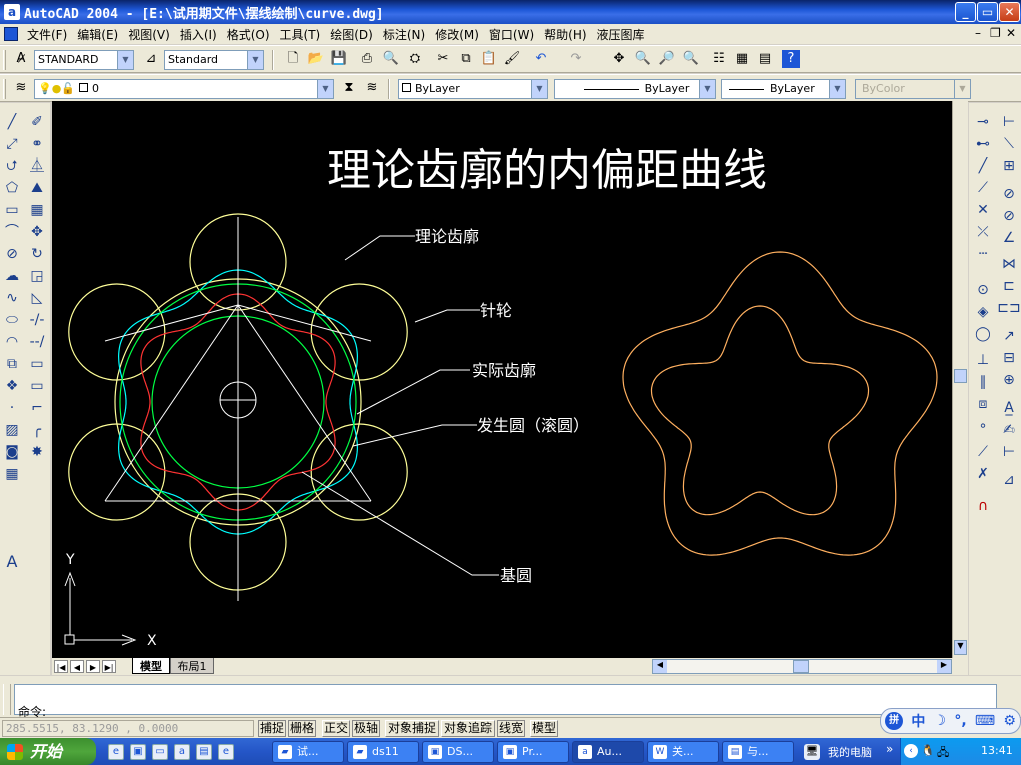 The width and height of the screenshot is (1021, 765). I want to click on menu-window: 窗口(W), so click(511, 34).